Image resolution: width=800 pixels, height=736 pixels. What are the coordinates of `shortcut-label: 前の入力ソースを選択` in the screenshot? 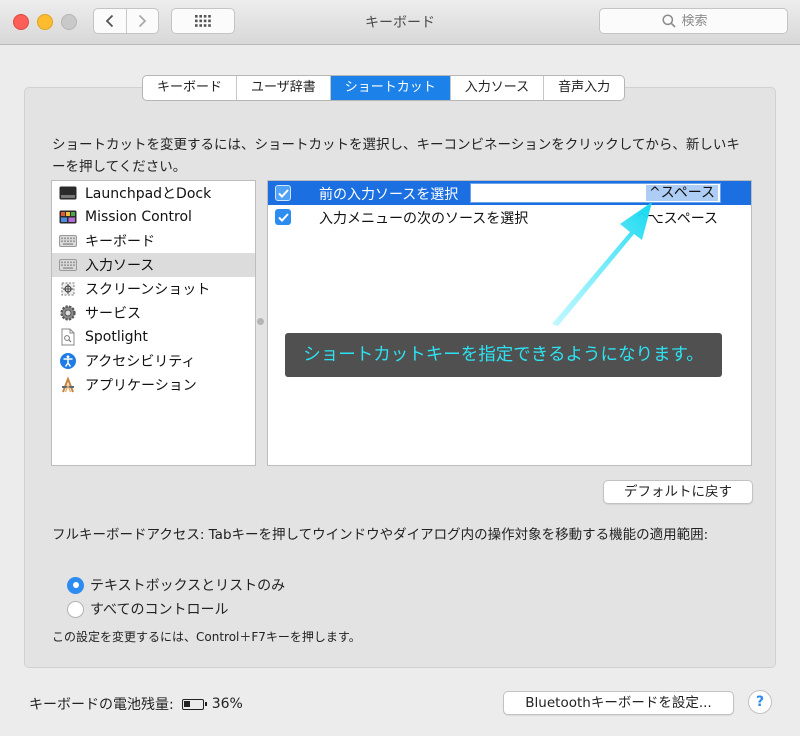 It's located at (389, 195).